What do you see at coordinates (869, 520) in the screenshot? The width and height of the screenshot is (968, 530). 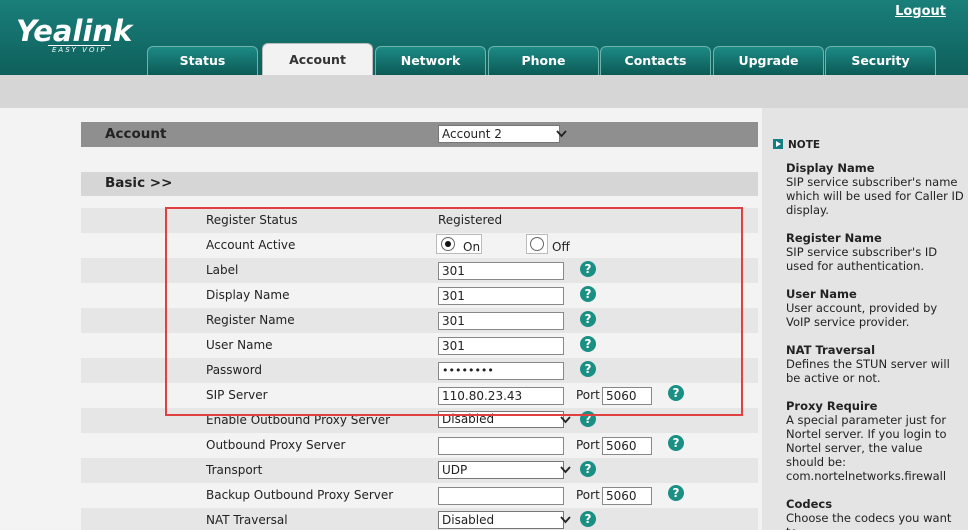 I see `note-item-text: Choose the codecs you want to` at bounding box center [869, 520].